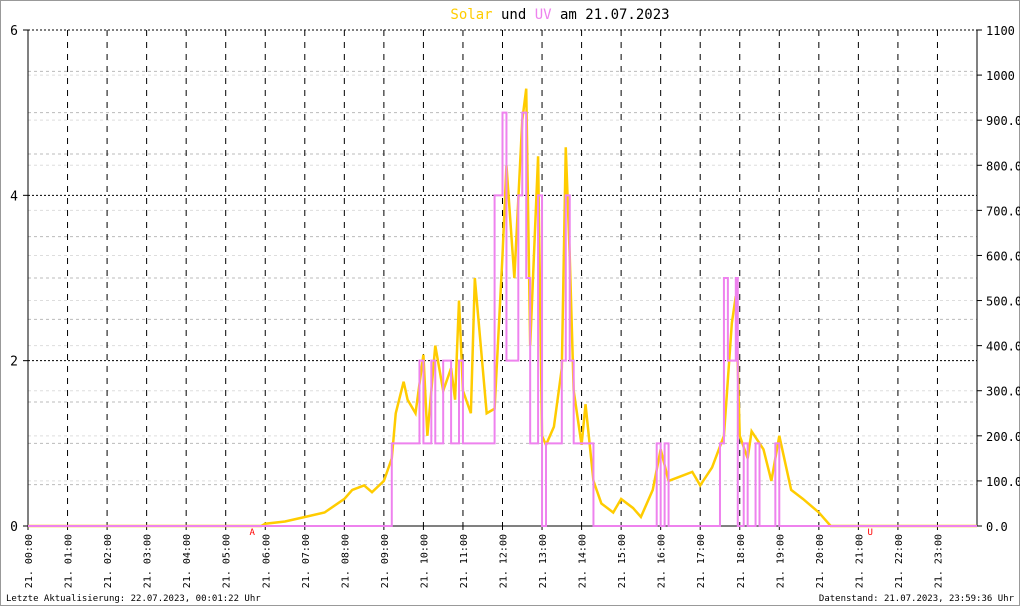  What do you see at coordinates (583, 561) in the screenshot?
I see `x-tick-label: 21. 14:00` at bounding box center [583, 561].